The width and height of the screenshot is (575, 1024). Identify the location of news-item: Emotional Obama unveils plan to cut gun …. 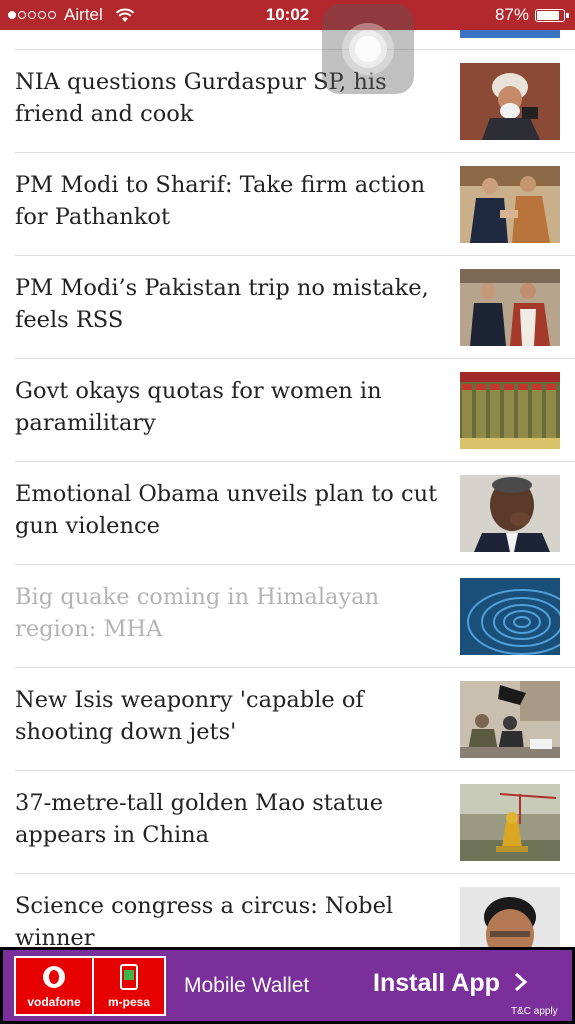
(287, 513).